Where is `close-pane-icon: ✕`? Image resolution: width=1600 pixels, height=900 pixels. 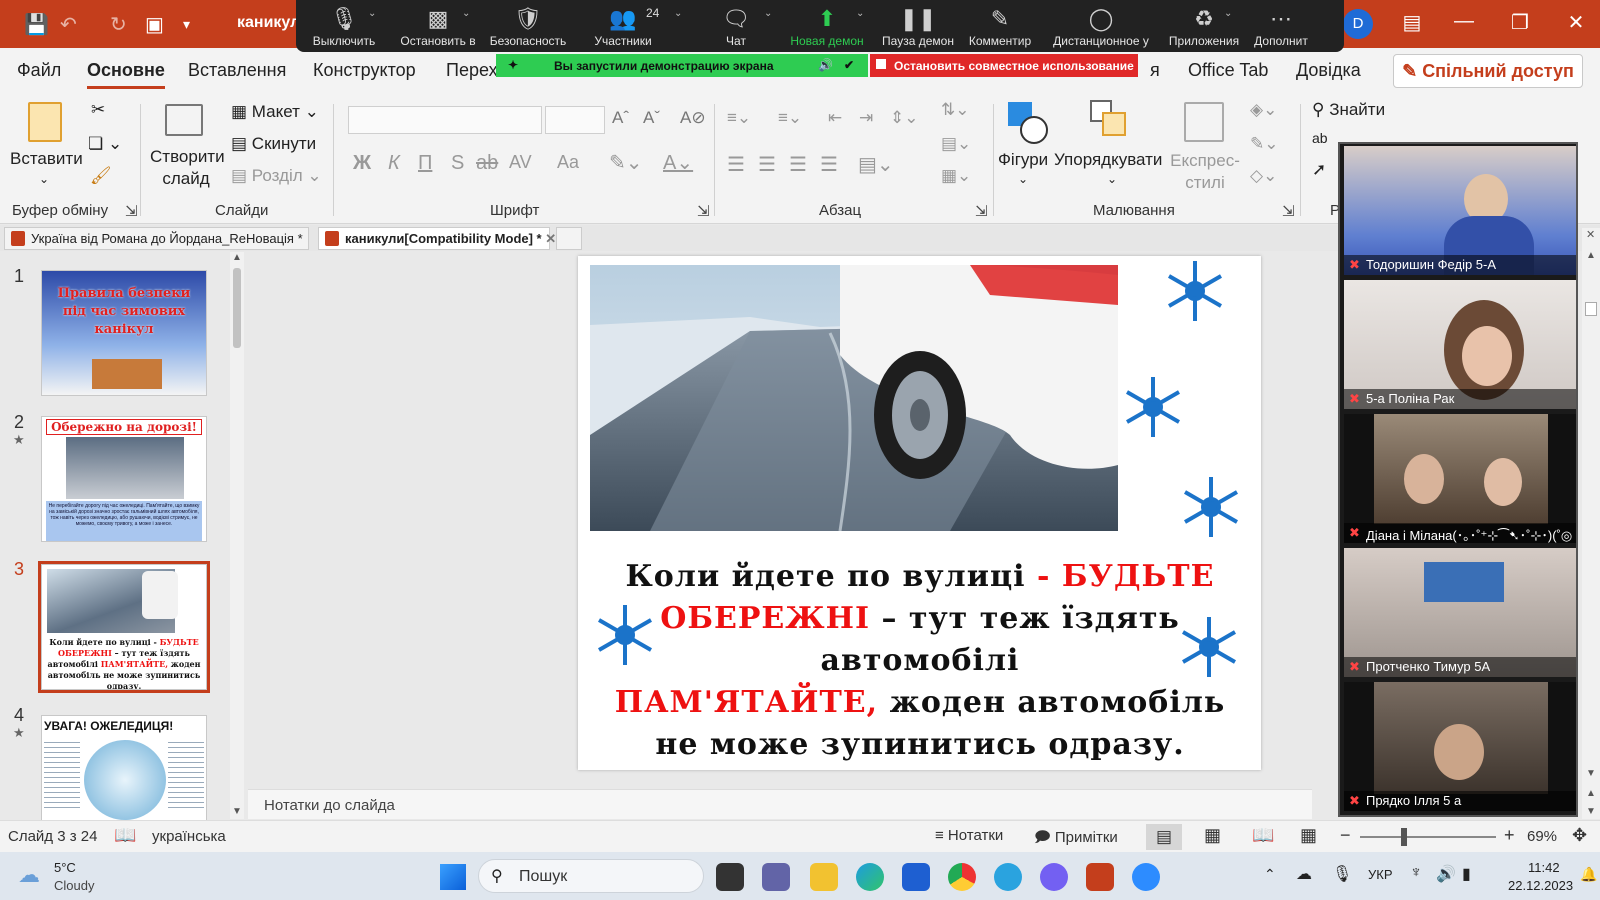 close-pane-icon: ✕ is located at coordinates (1590, 234).